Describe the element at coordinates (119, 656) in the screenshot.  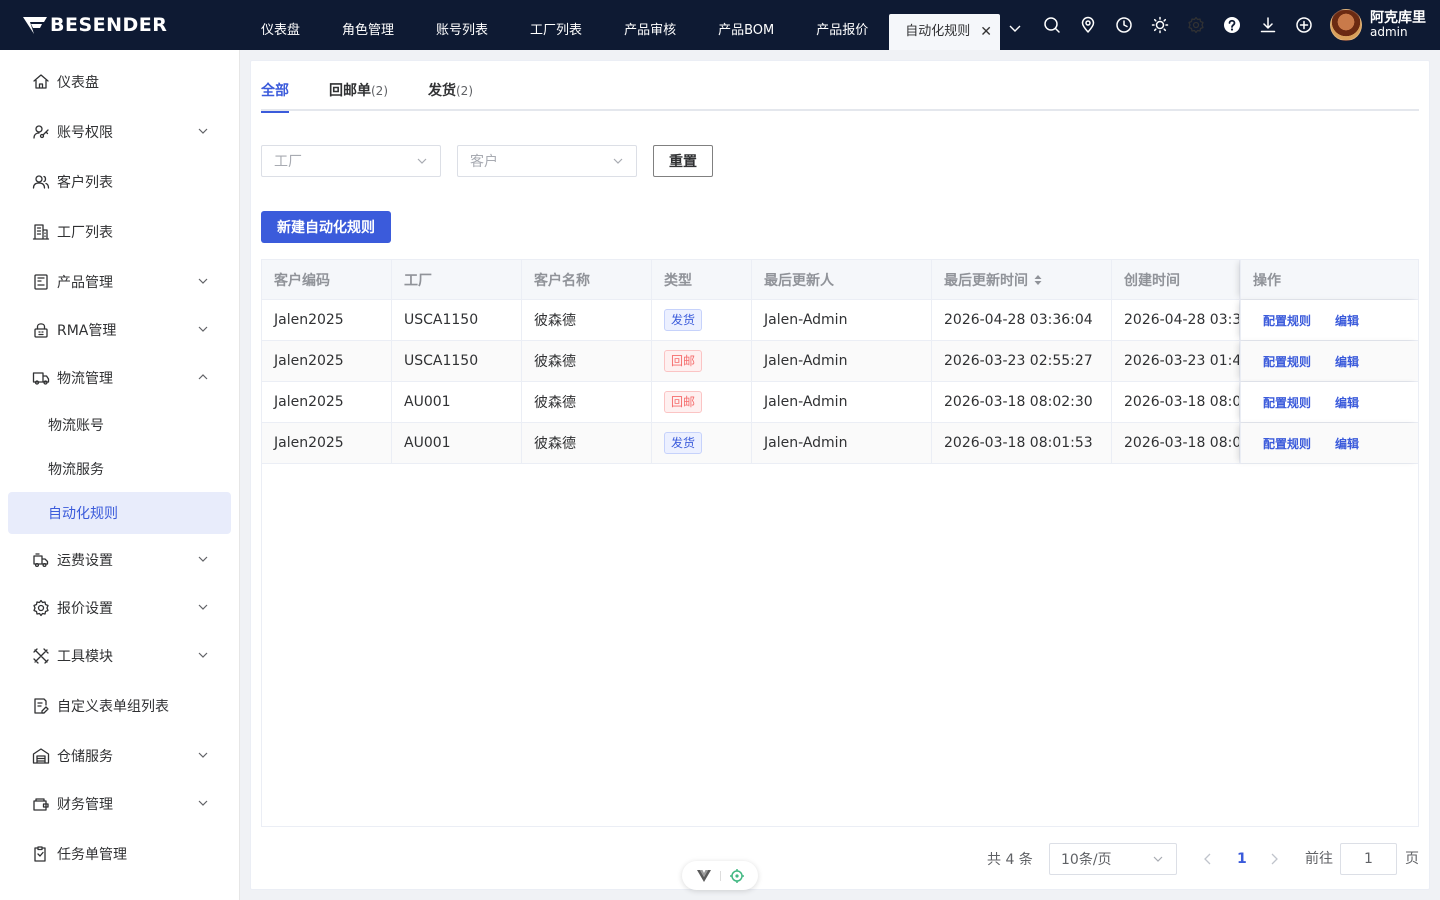
I see `sidebar-item: 工具模块` at that location.